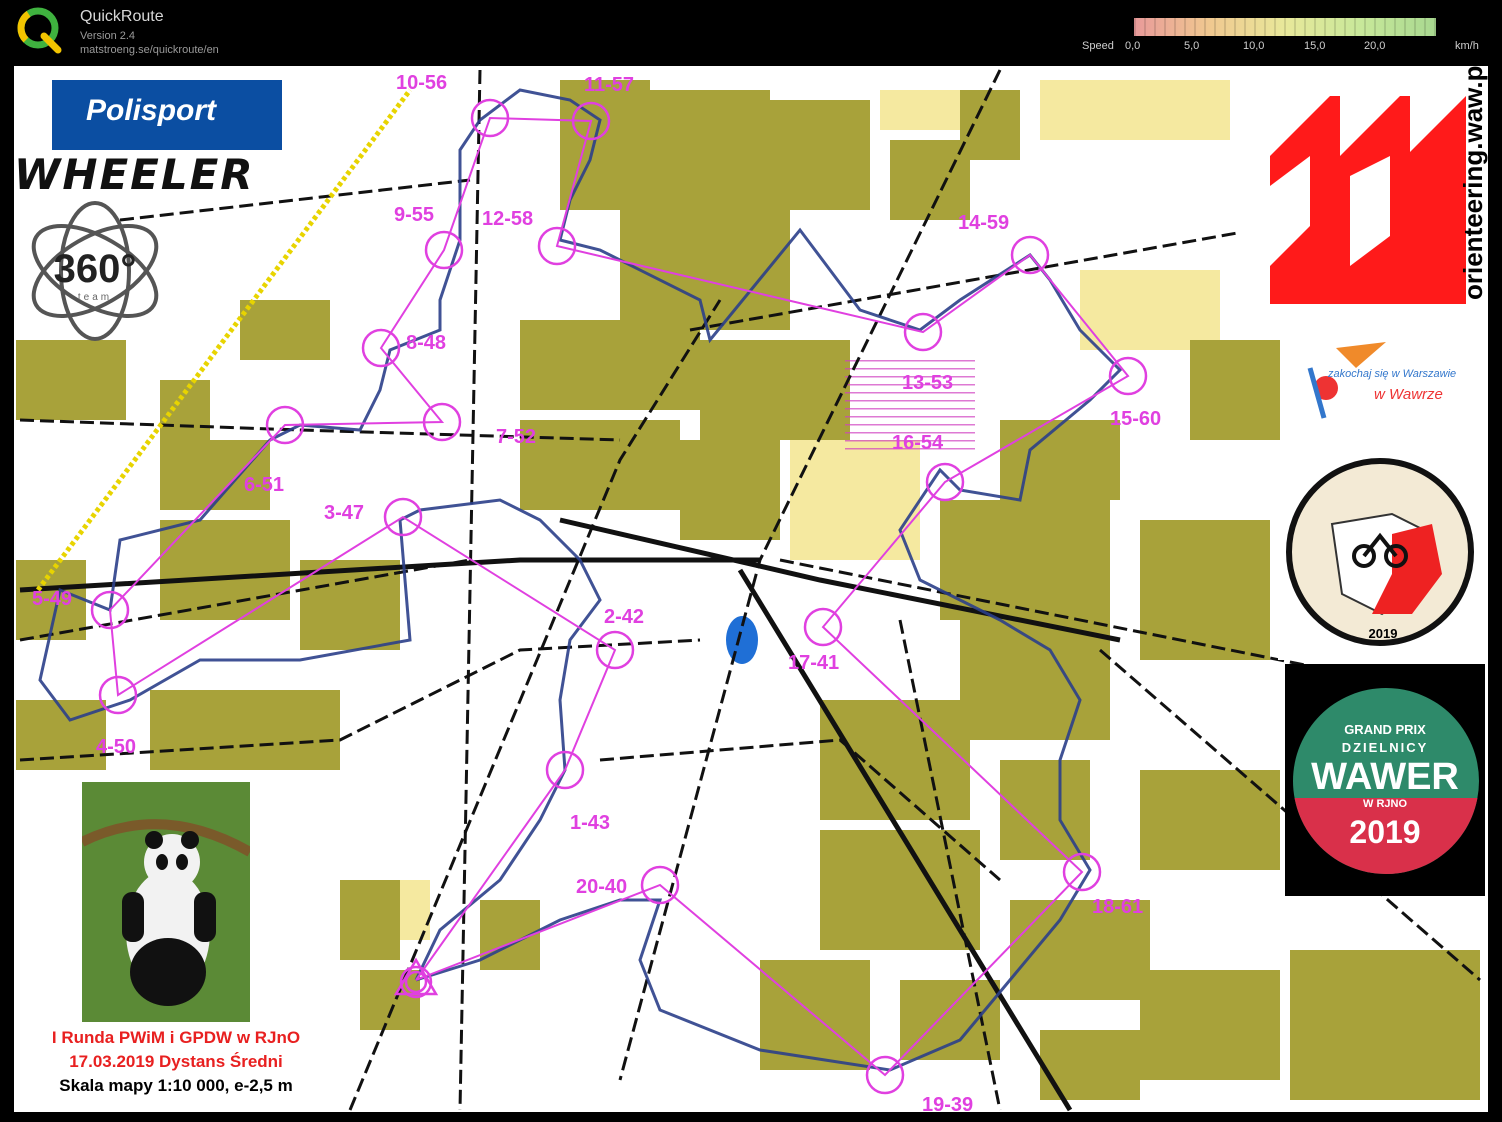 The height and width of the screenshot is (1122, 1502). Describe the element at coordinates (516, 437) in the screenshot. I see `control-label: 7-52` at that location.